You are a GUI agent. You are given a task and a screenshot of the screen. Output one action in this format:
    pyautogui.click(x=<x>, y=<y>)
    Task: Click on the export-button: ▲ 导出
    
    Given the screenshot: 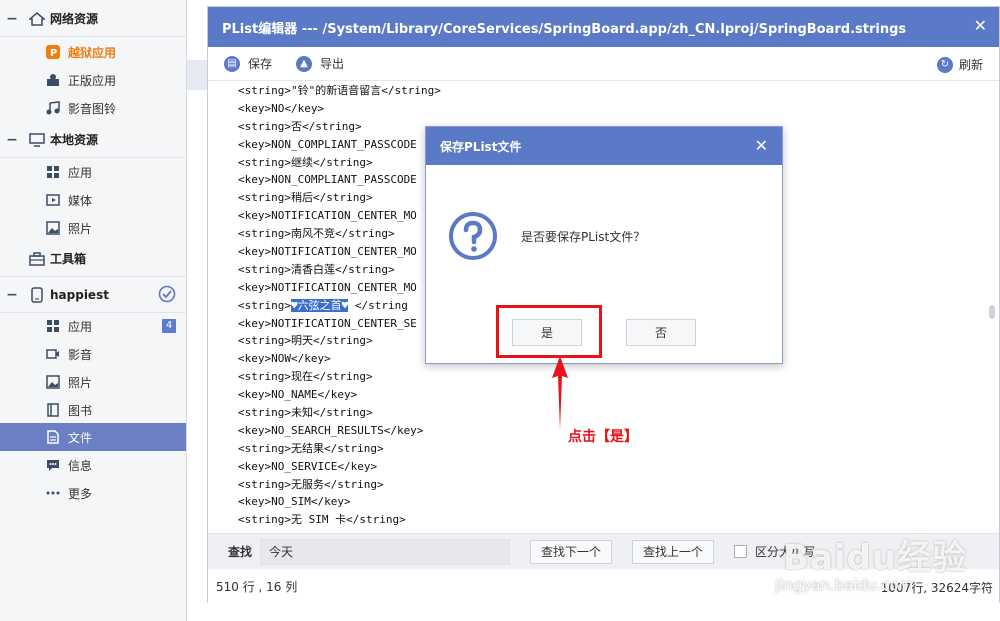 What is the action you would take?
    pyautogui.click(x=320, y=63)
    